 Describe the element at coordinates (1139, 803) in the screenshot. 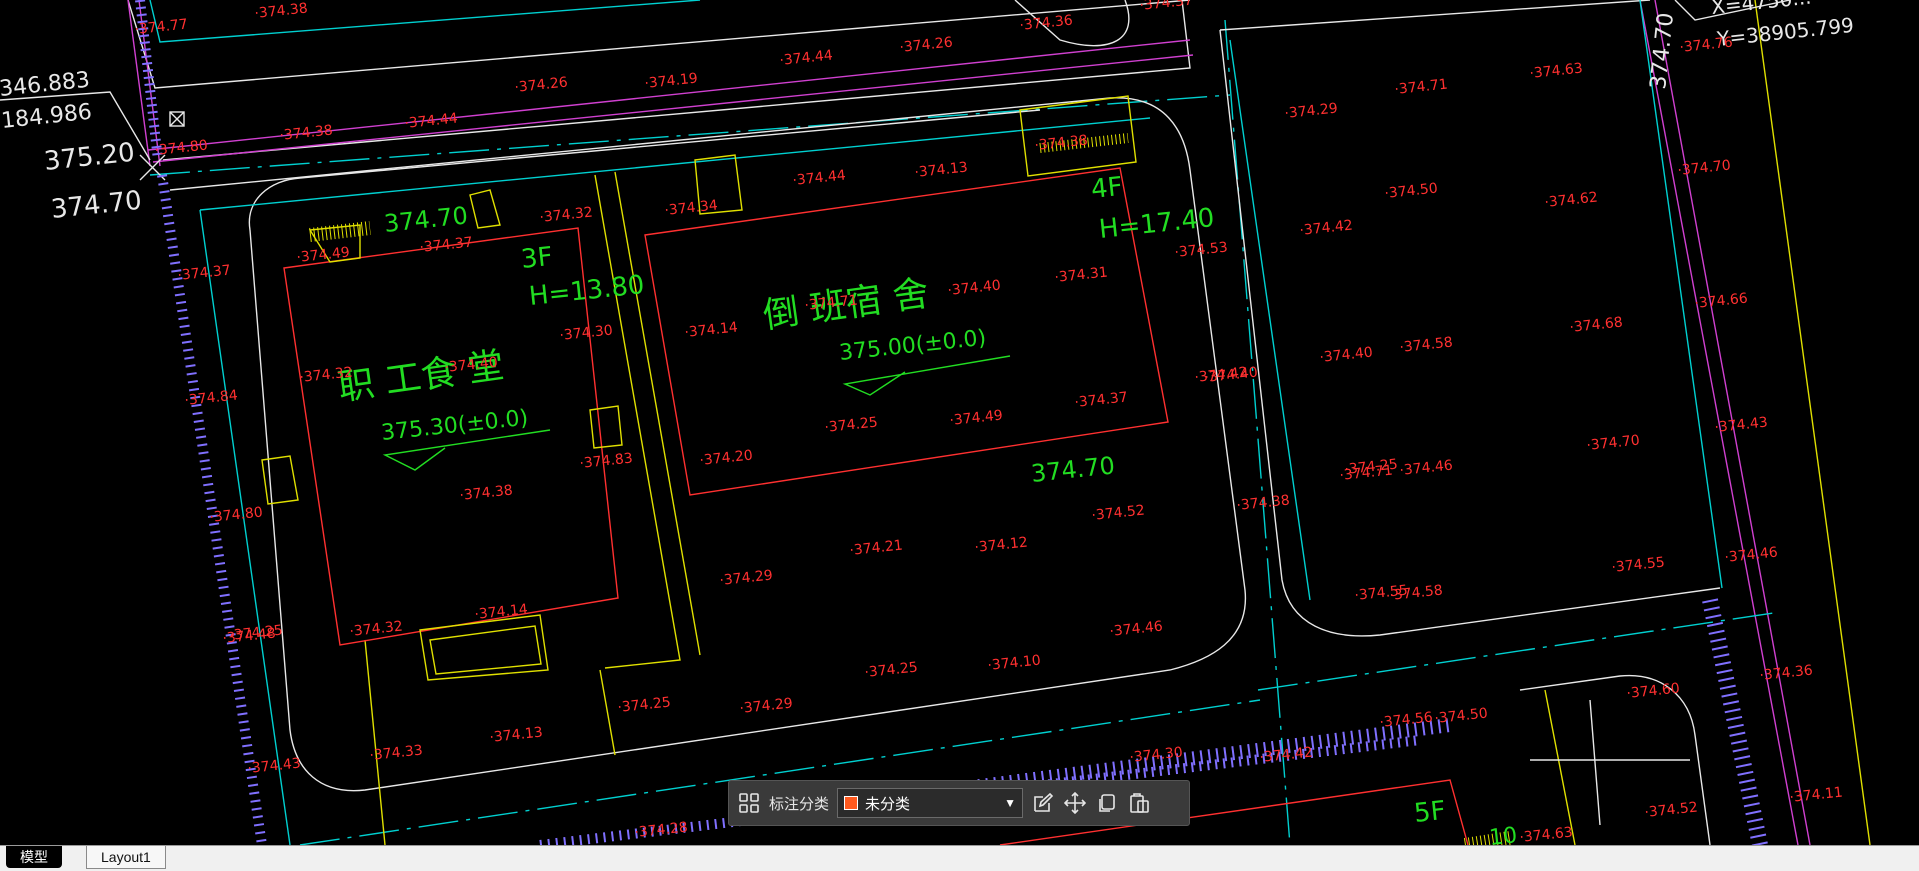

I see `paste-icon` at that location.